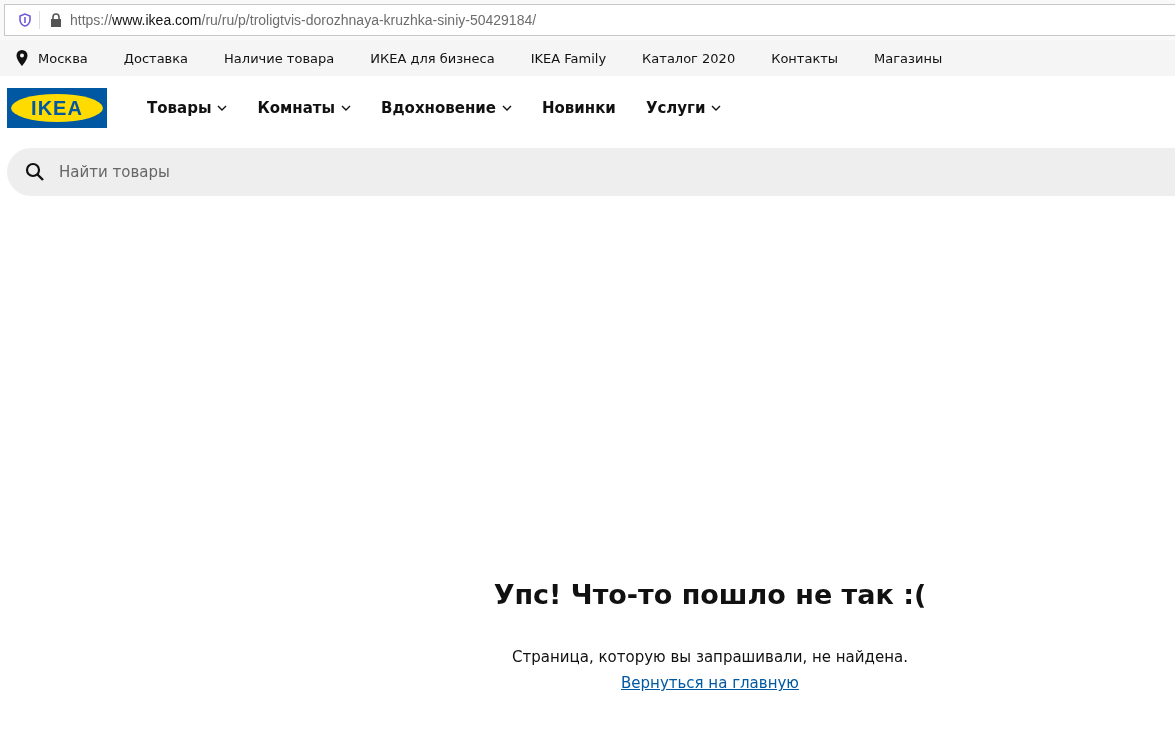  Describe the element at coordinates (187, 108) in the screenshot. I see `nav-menu-item: Товары` at that location.